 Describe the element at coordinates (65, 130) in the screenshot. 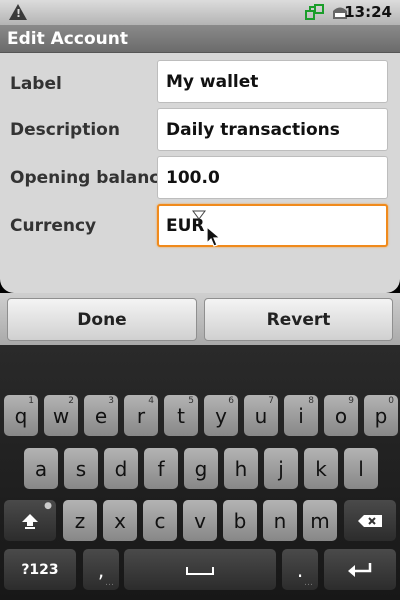

I see `description-label: Description` at that location.